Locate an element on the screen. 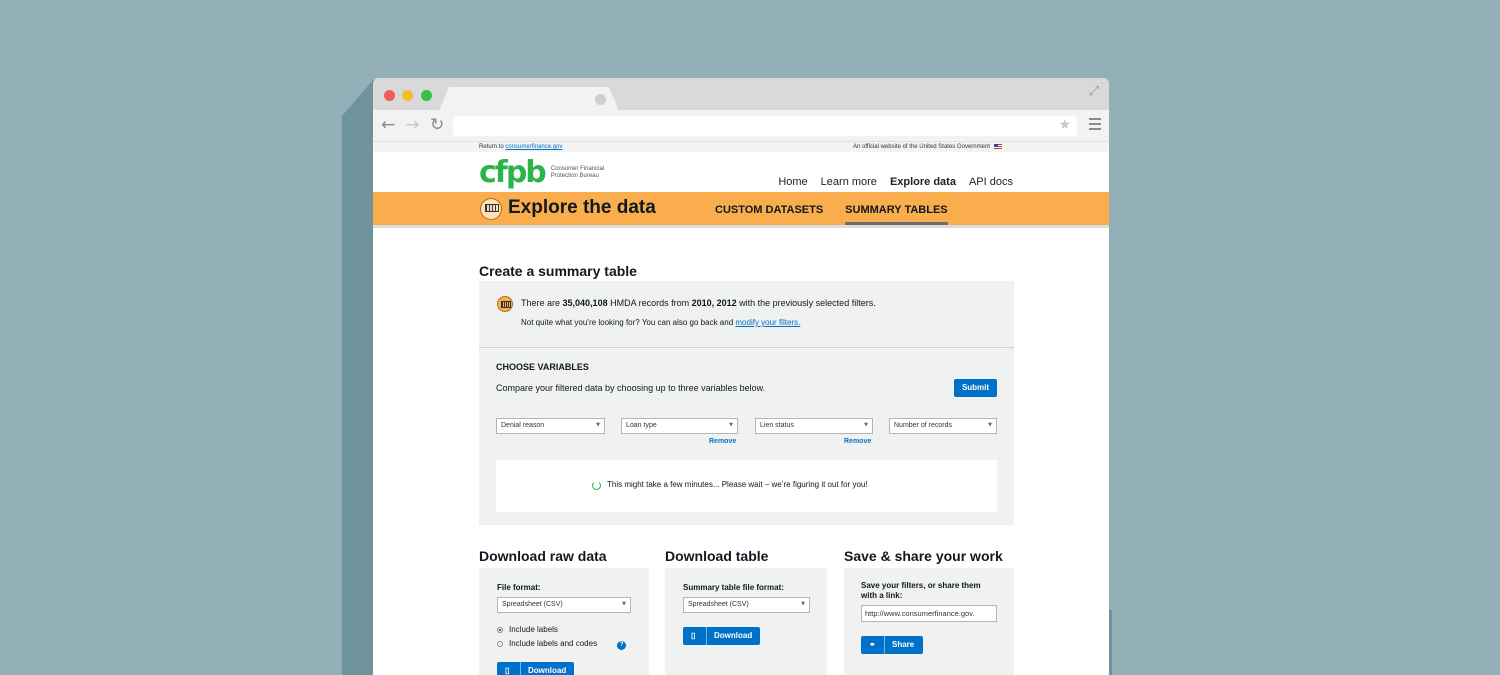  variable-select-3: Lien status ▼ is located at coordinates (814, 426).